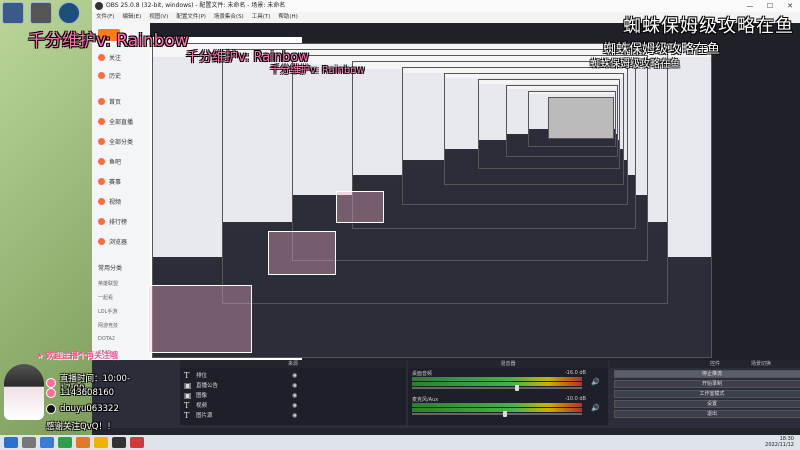 The image size is (800, 450). I want to click on nav-history: 历史, so click(121, 75).